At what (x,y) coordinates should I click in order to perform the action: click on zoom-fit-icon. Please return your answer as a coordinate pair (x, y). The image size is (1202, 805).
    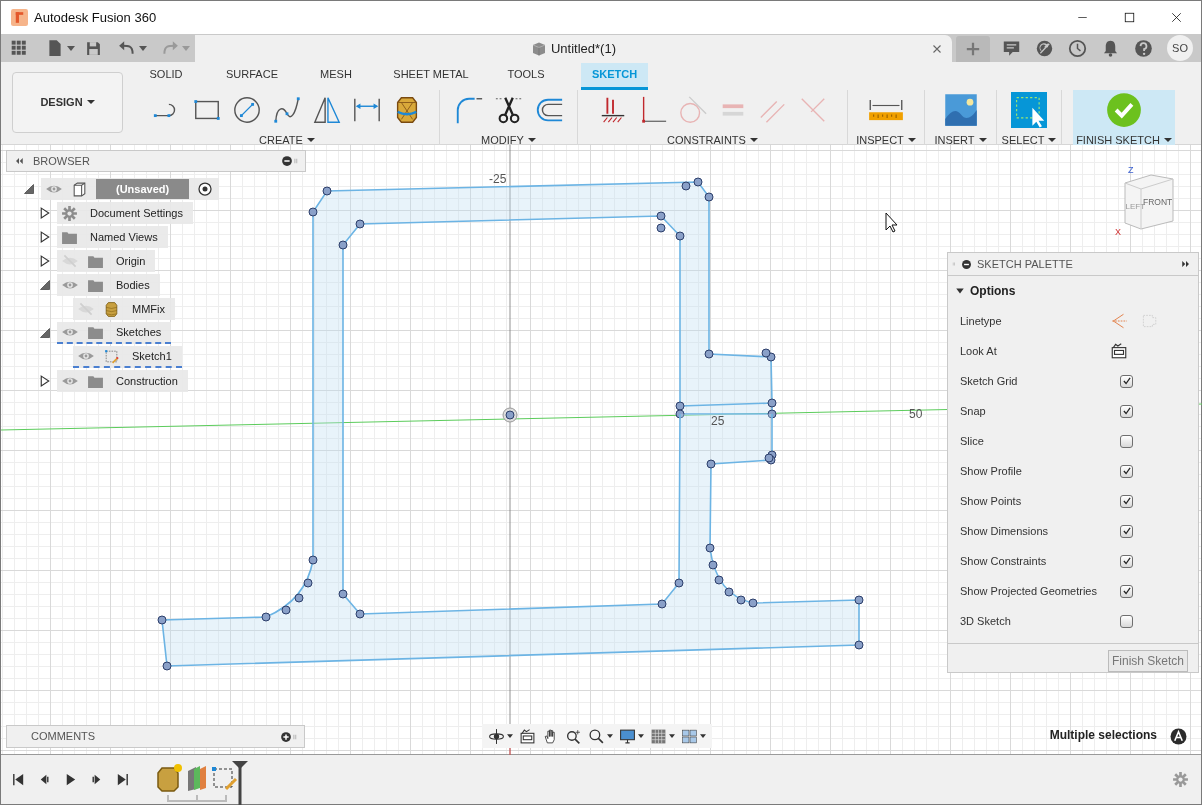
    Looking at the image, I should click on (596, 736).